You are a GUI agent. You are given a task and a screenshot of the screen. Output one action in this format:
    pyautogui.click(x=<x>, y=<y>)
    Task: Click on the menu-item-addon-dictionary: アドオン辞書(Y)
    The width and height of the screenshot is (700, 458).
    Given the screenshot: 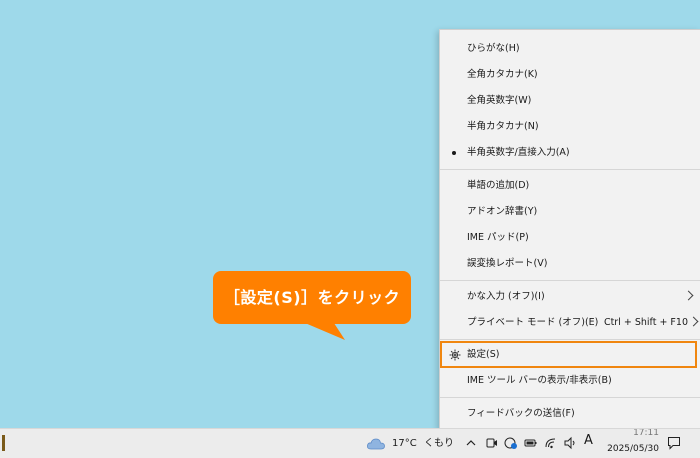 What is the action you would take?
    pyautogui.click(x=570, y=212)
    